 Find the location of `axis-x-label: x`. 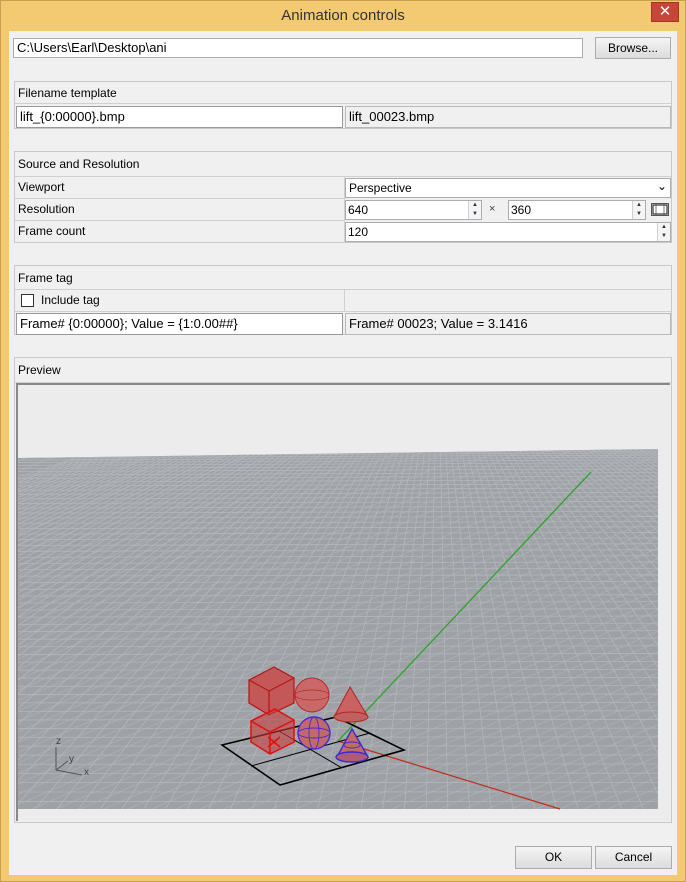

axis-x-label: x is located at coordinates (86, 772).